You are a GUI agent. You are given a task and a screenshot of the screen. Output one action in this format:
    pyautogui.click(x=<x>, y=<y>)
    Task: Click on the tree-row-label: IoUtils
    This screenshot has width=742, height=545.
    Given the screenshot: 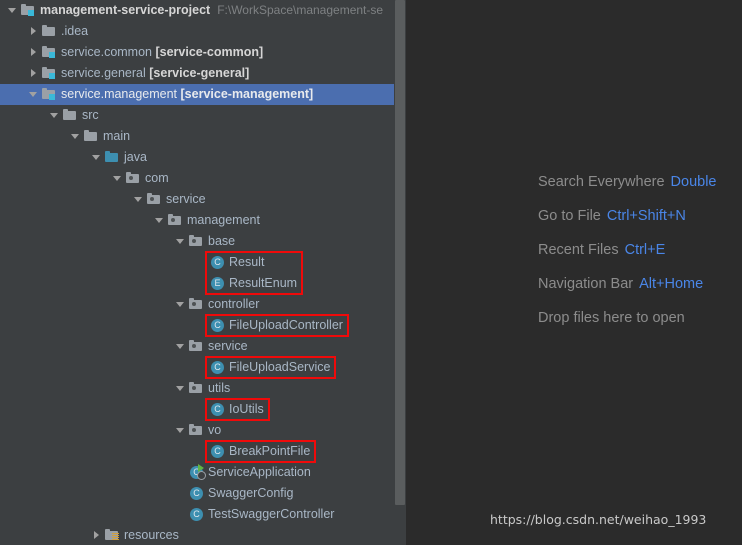 What is the action you would take?
    pyautogui.click(x=246, y=409)
    